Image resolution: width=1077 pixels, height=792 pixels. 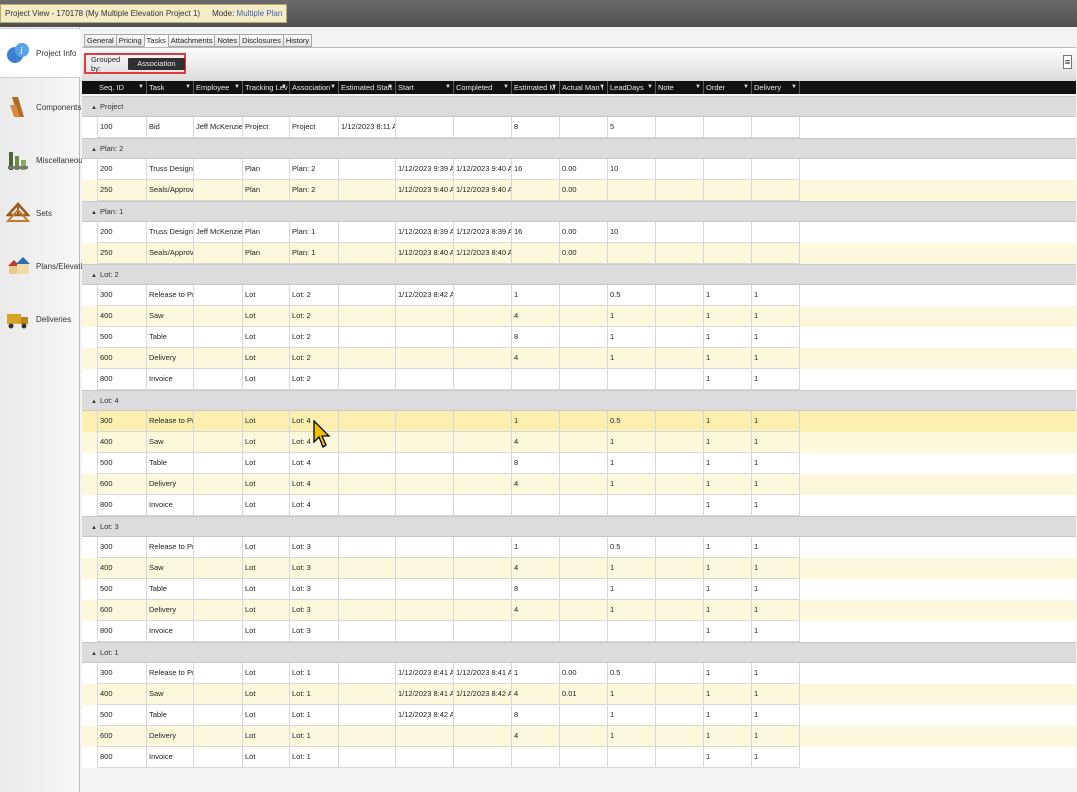 I want to click on table-cell: Project, so click(x=314, y=127).